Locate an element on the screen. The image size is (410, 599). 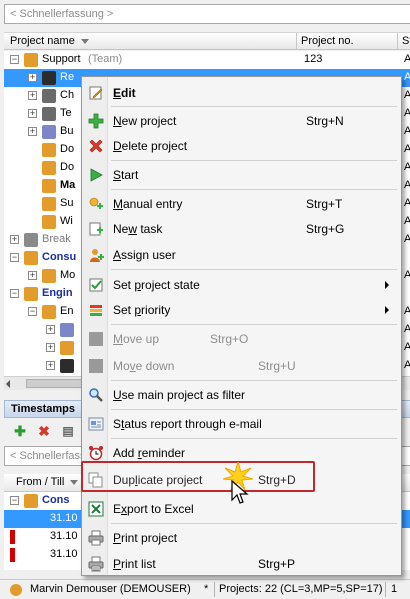
tree-row-label: Su is located at coordinates (67, 203).